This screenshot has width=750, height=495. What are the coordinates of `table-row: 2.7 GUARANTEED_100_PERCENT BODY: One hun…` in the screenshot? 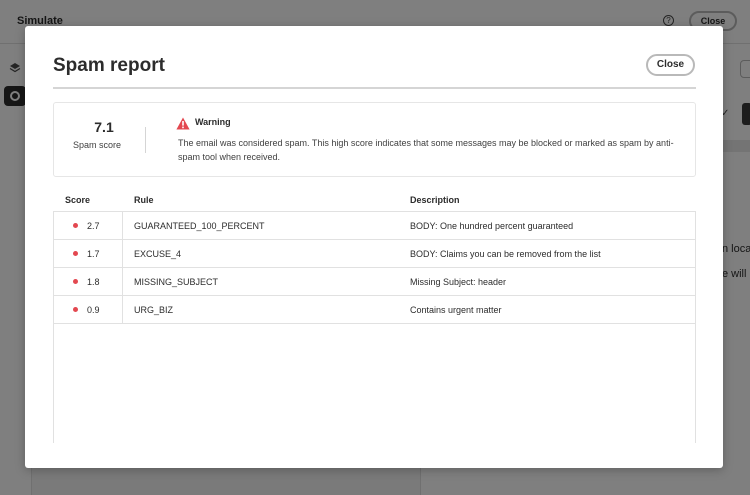 It's located at (374, 226).